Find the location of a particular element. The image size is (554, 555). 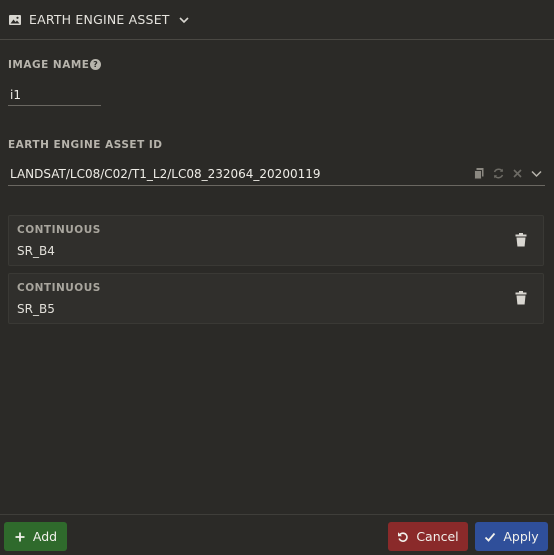

asset-id-label: EARTH ENGINE ASSET ID is located at coordinates (85, 145).